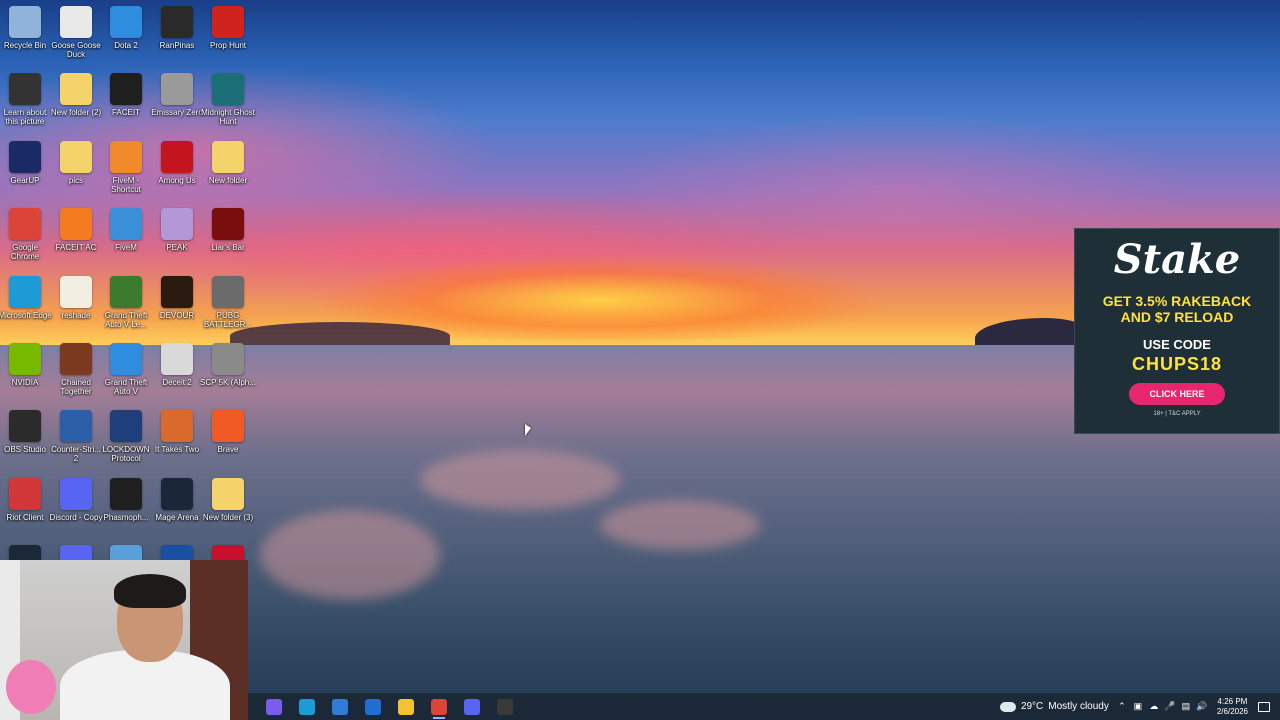 This screenshot has width=1280, height=720. Describe the element at coordinates (177, 230) in the screenshot. I see `desktop-icon: PEAK` at that location.